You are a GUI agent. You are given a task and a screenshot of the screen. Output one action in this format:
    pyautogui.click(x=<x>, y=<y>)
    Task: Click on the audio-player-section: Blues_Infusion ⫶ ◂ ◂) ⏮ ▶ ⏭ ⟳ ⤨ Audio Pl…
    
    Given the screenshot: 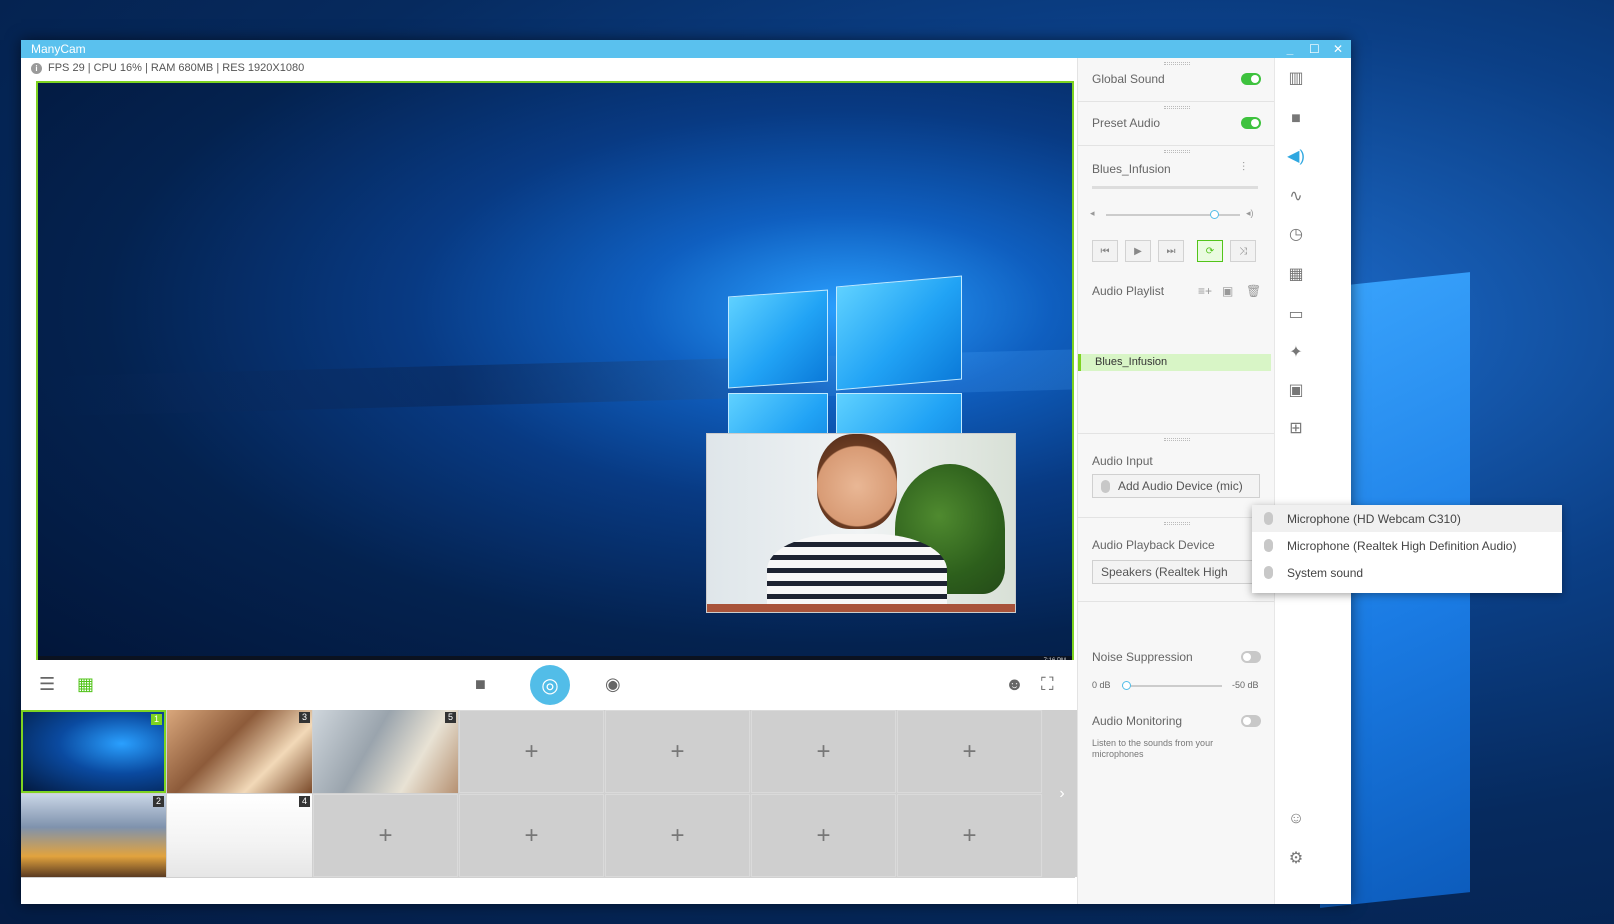 What is the action you would take?
    pyautogui.click(x=1176, y=290)
    